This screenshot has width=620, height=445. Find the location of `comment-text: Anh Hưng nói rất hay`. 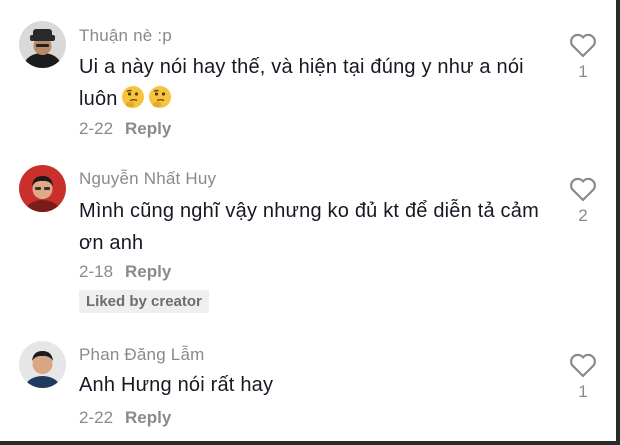

comment-text: Anh Hưng nói rất hay is located at coordinates (176, 385).